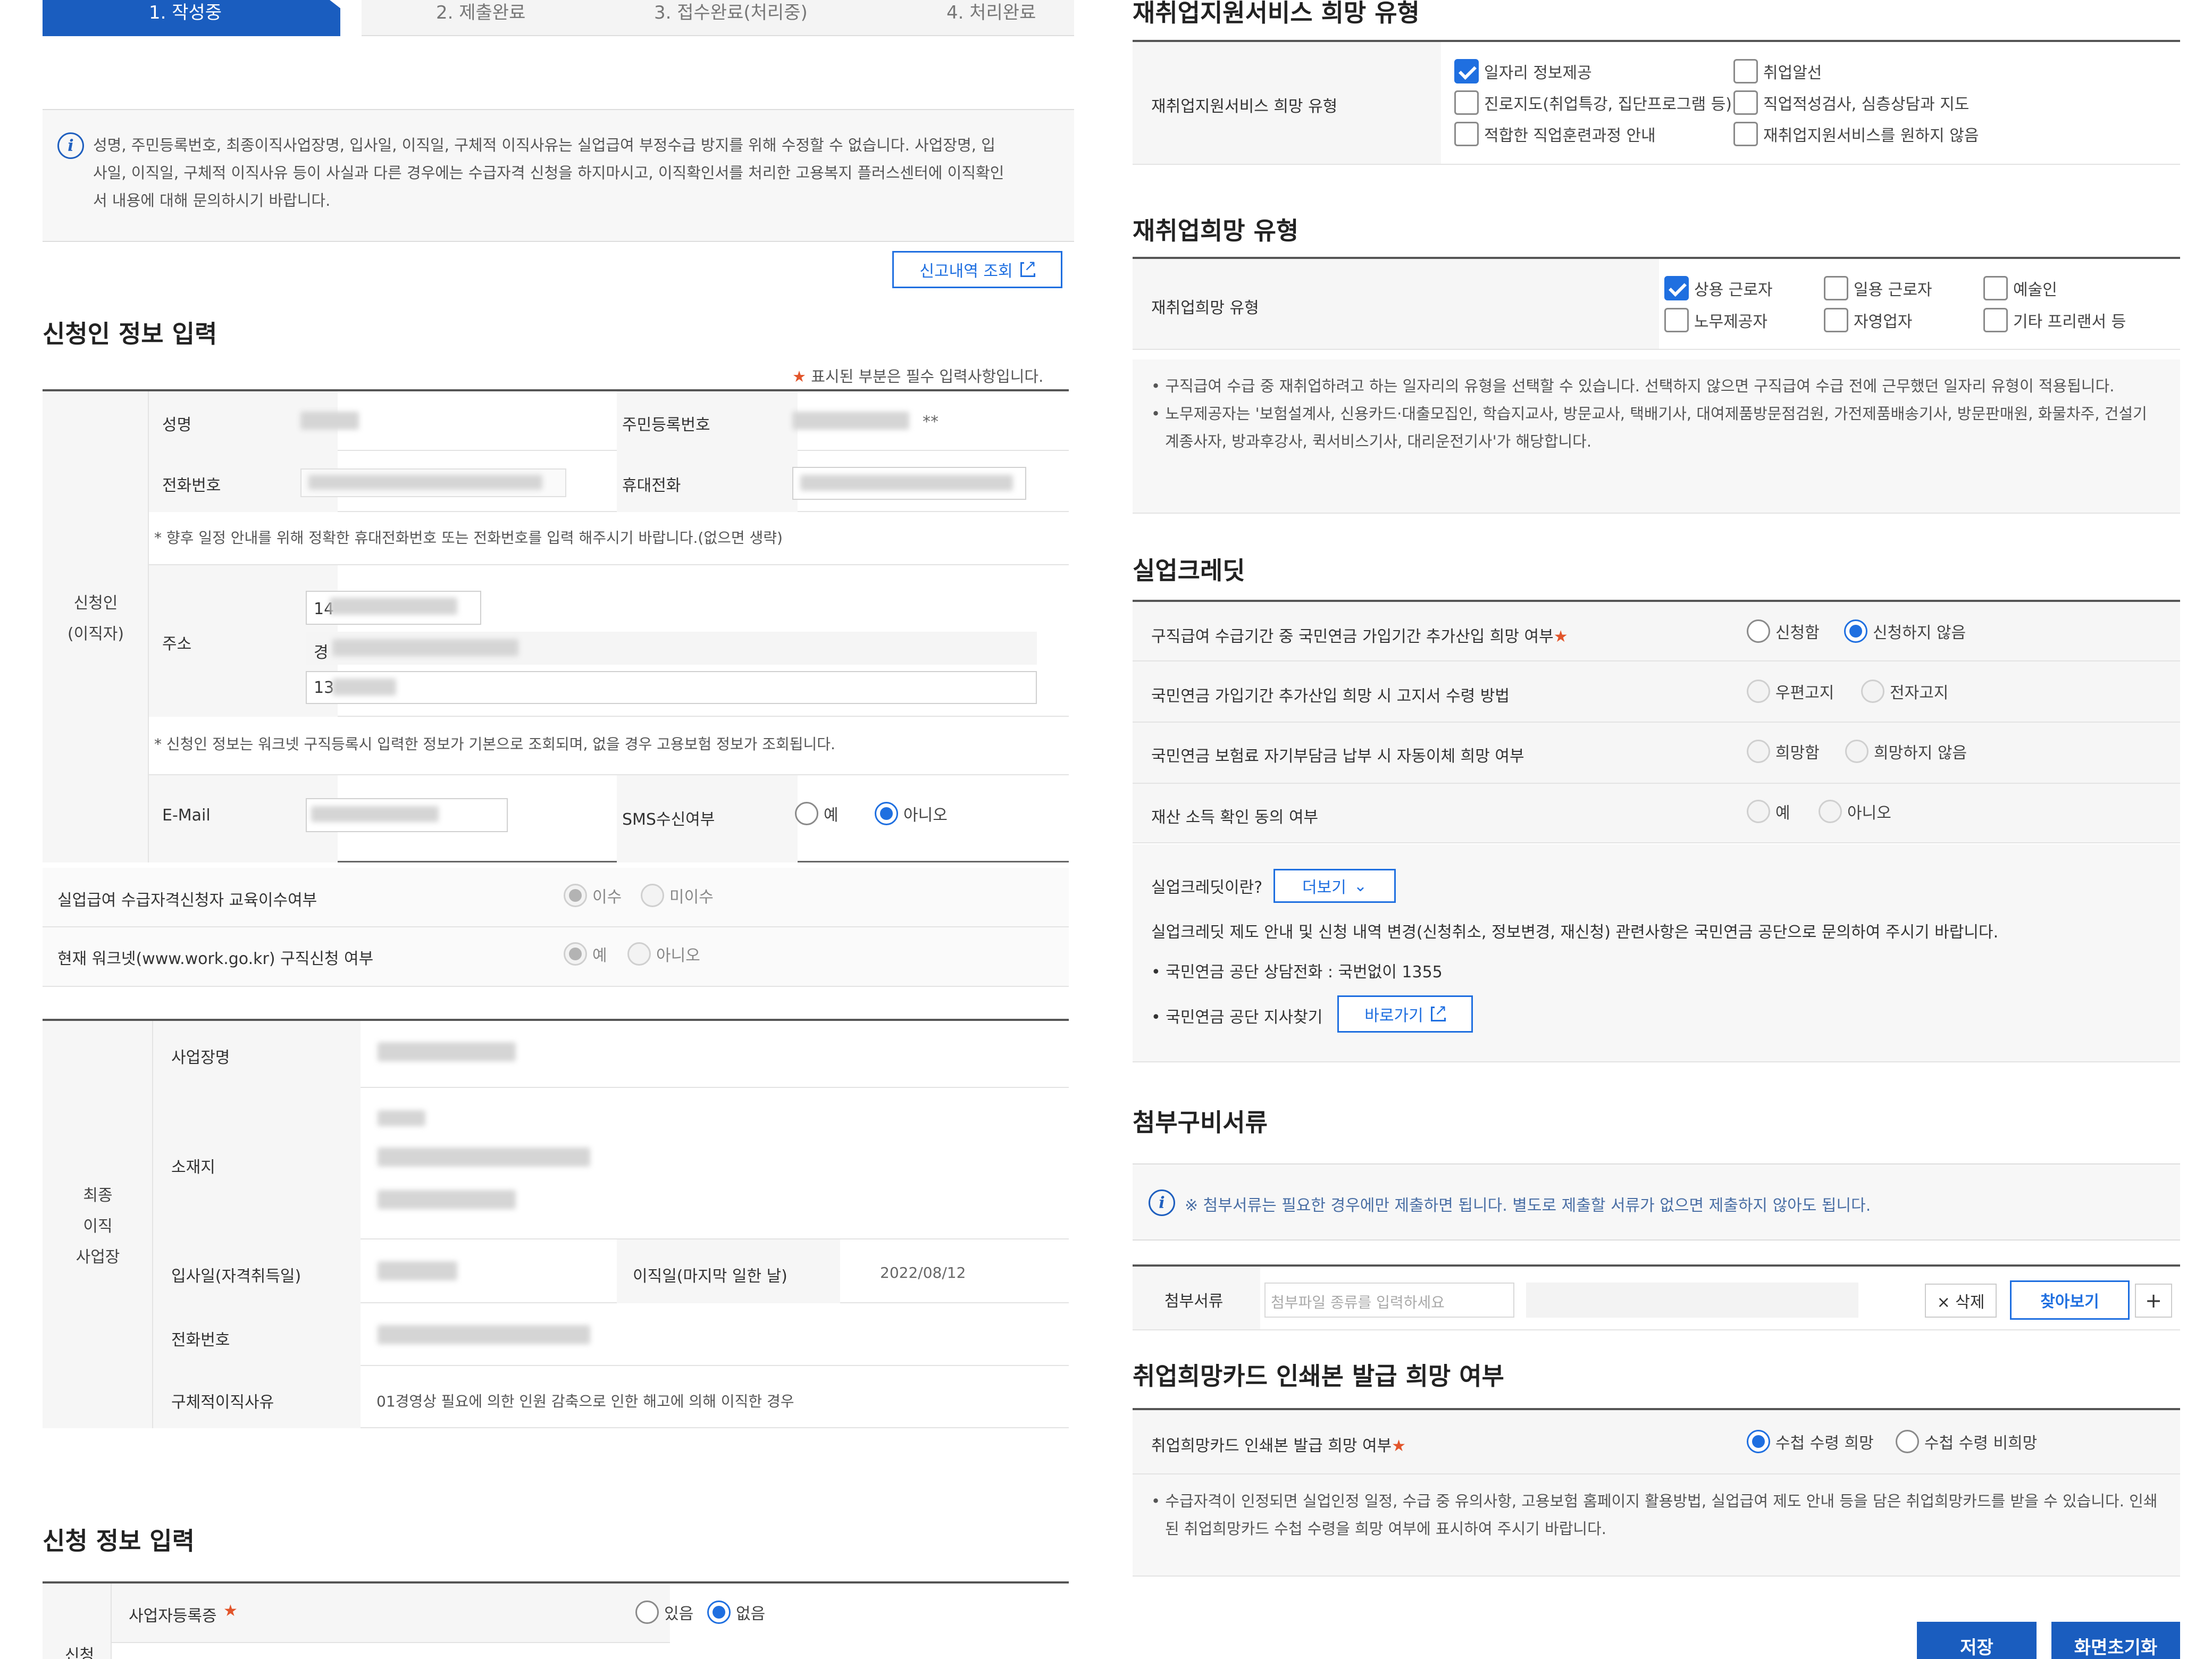 This screenshot has width=2212, height=1659. What do you see at coordinates (1856, 134) in the screenshot?
I see `svc-option-6: 재취업지원서비스를 원하지 않음` at bounding box center [1856, 134].